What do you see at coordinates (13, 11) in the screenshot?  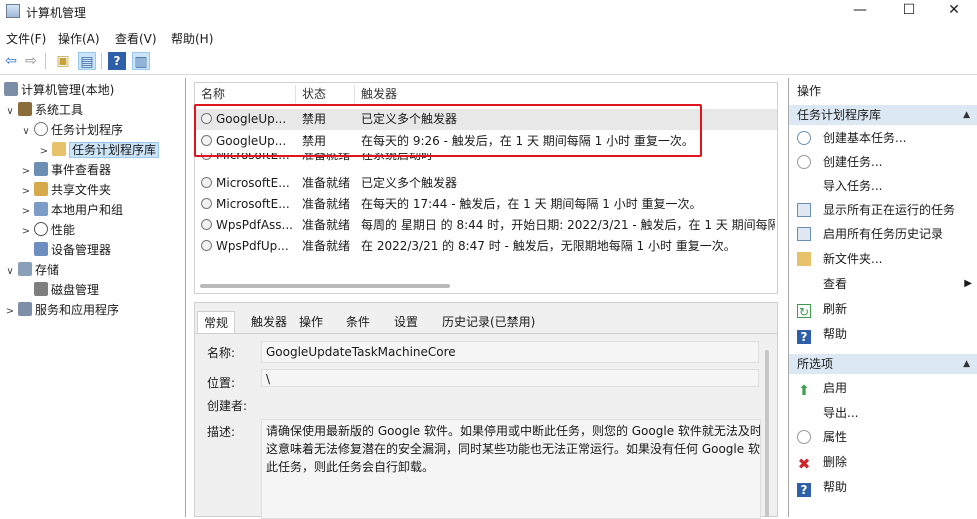 I see `computer-management-icon` at bounding box center [13, 11].